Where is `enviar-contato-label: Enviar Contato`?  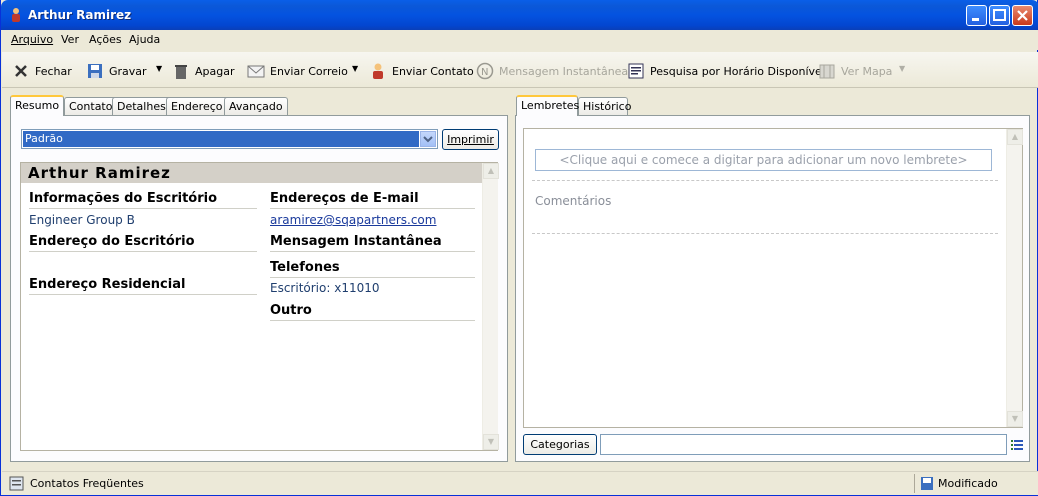
enviar-contato-label: Enviar Contato is located at coordinates (433, 71).